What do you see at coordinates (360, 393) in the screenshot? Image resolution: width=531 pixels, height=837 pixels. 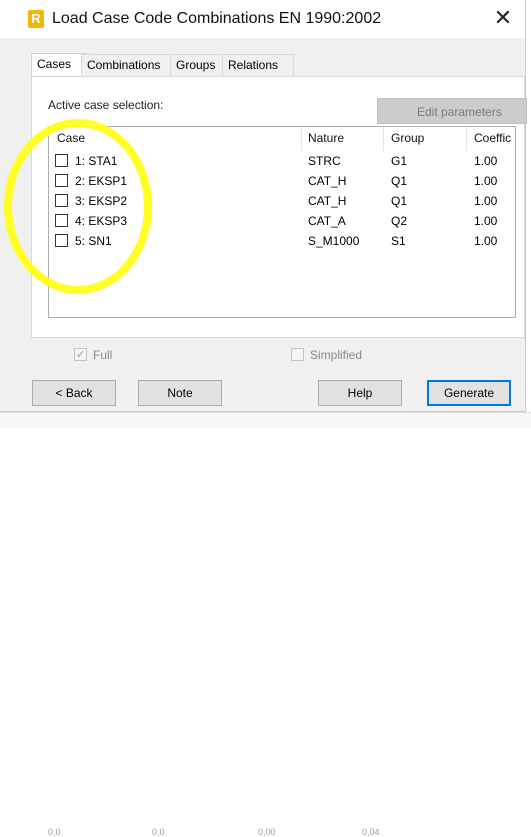 I see `help-button: Help` at bounding box center [360, 393].